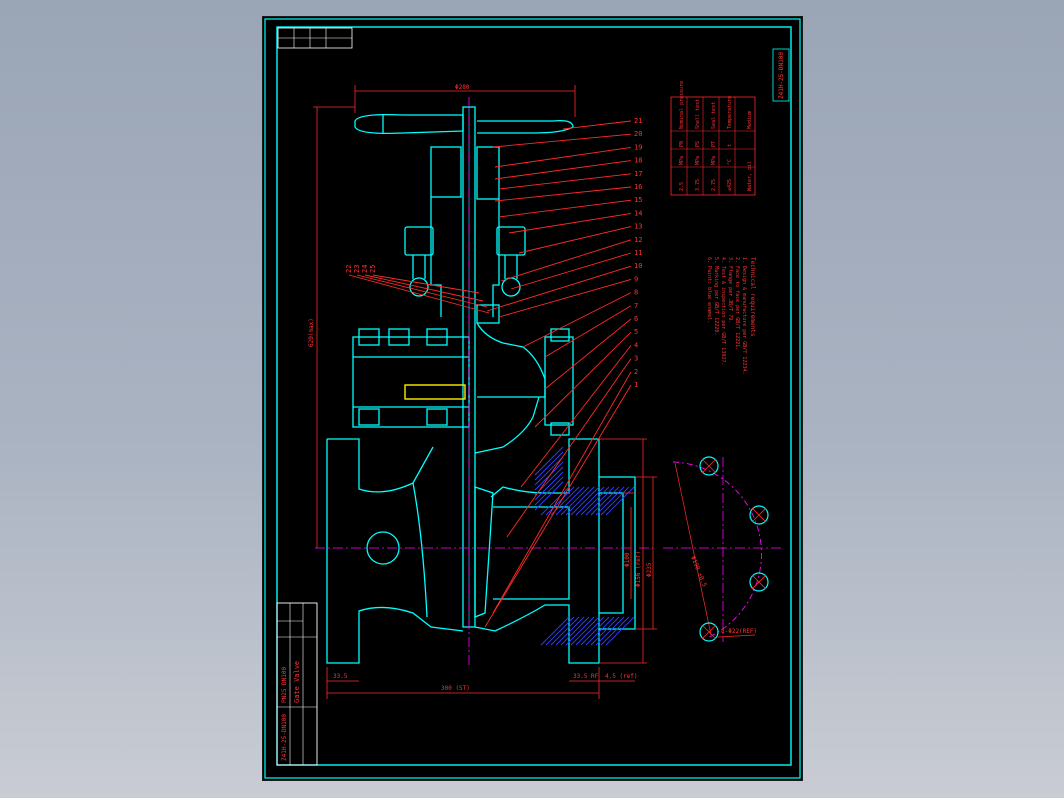 The height and width of the screenshot is (798, 1064). What do you see at coordinates (636, 319) in the screenshot?
I see `callout-6: 6` at bounding box center [636, 319].